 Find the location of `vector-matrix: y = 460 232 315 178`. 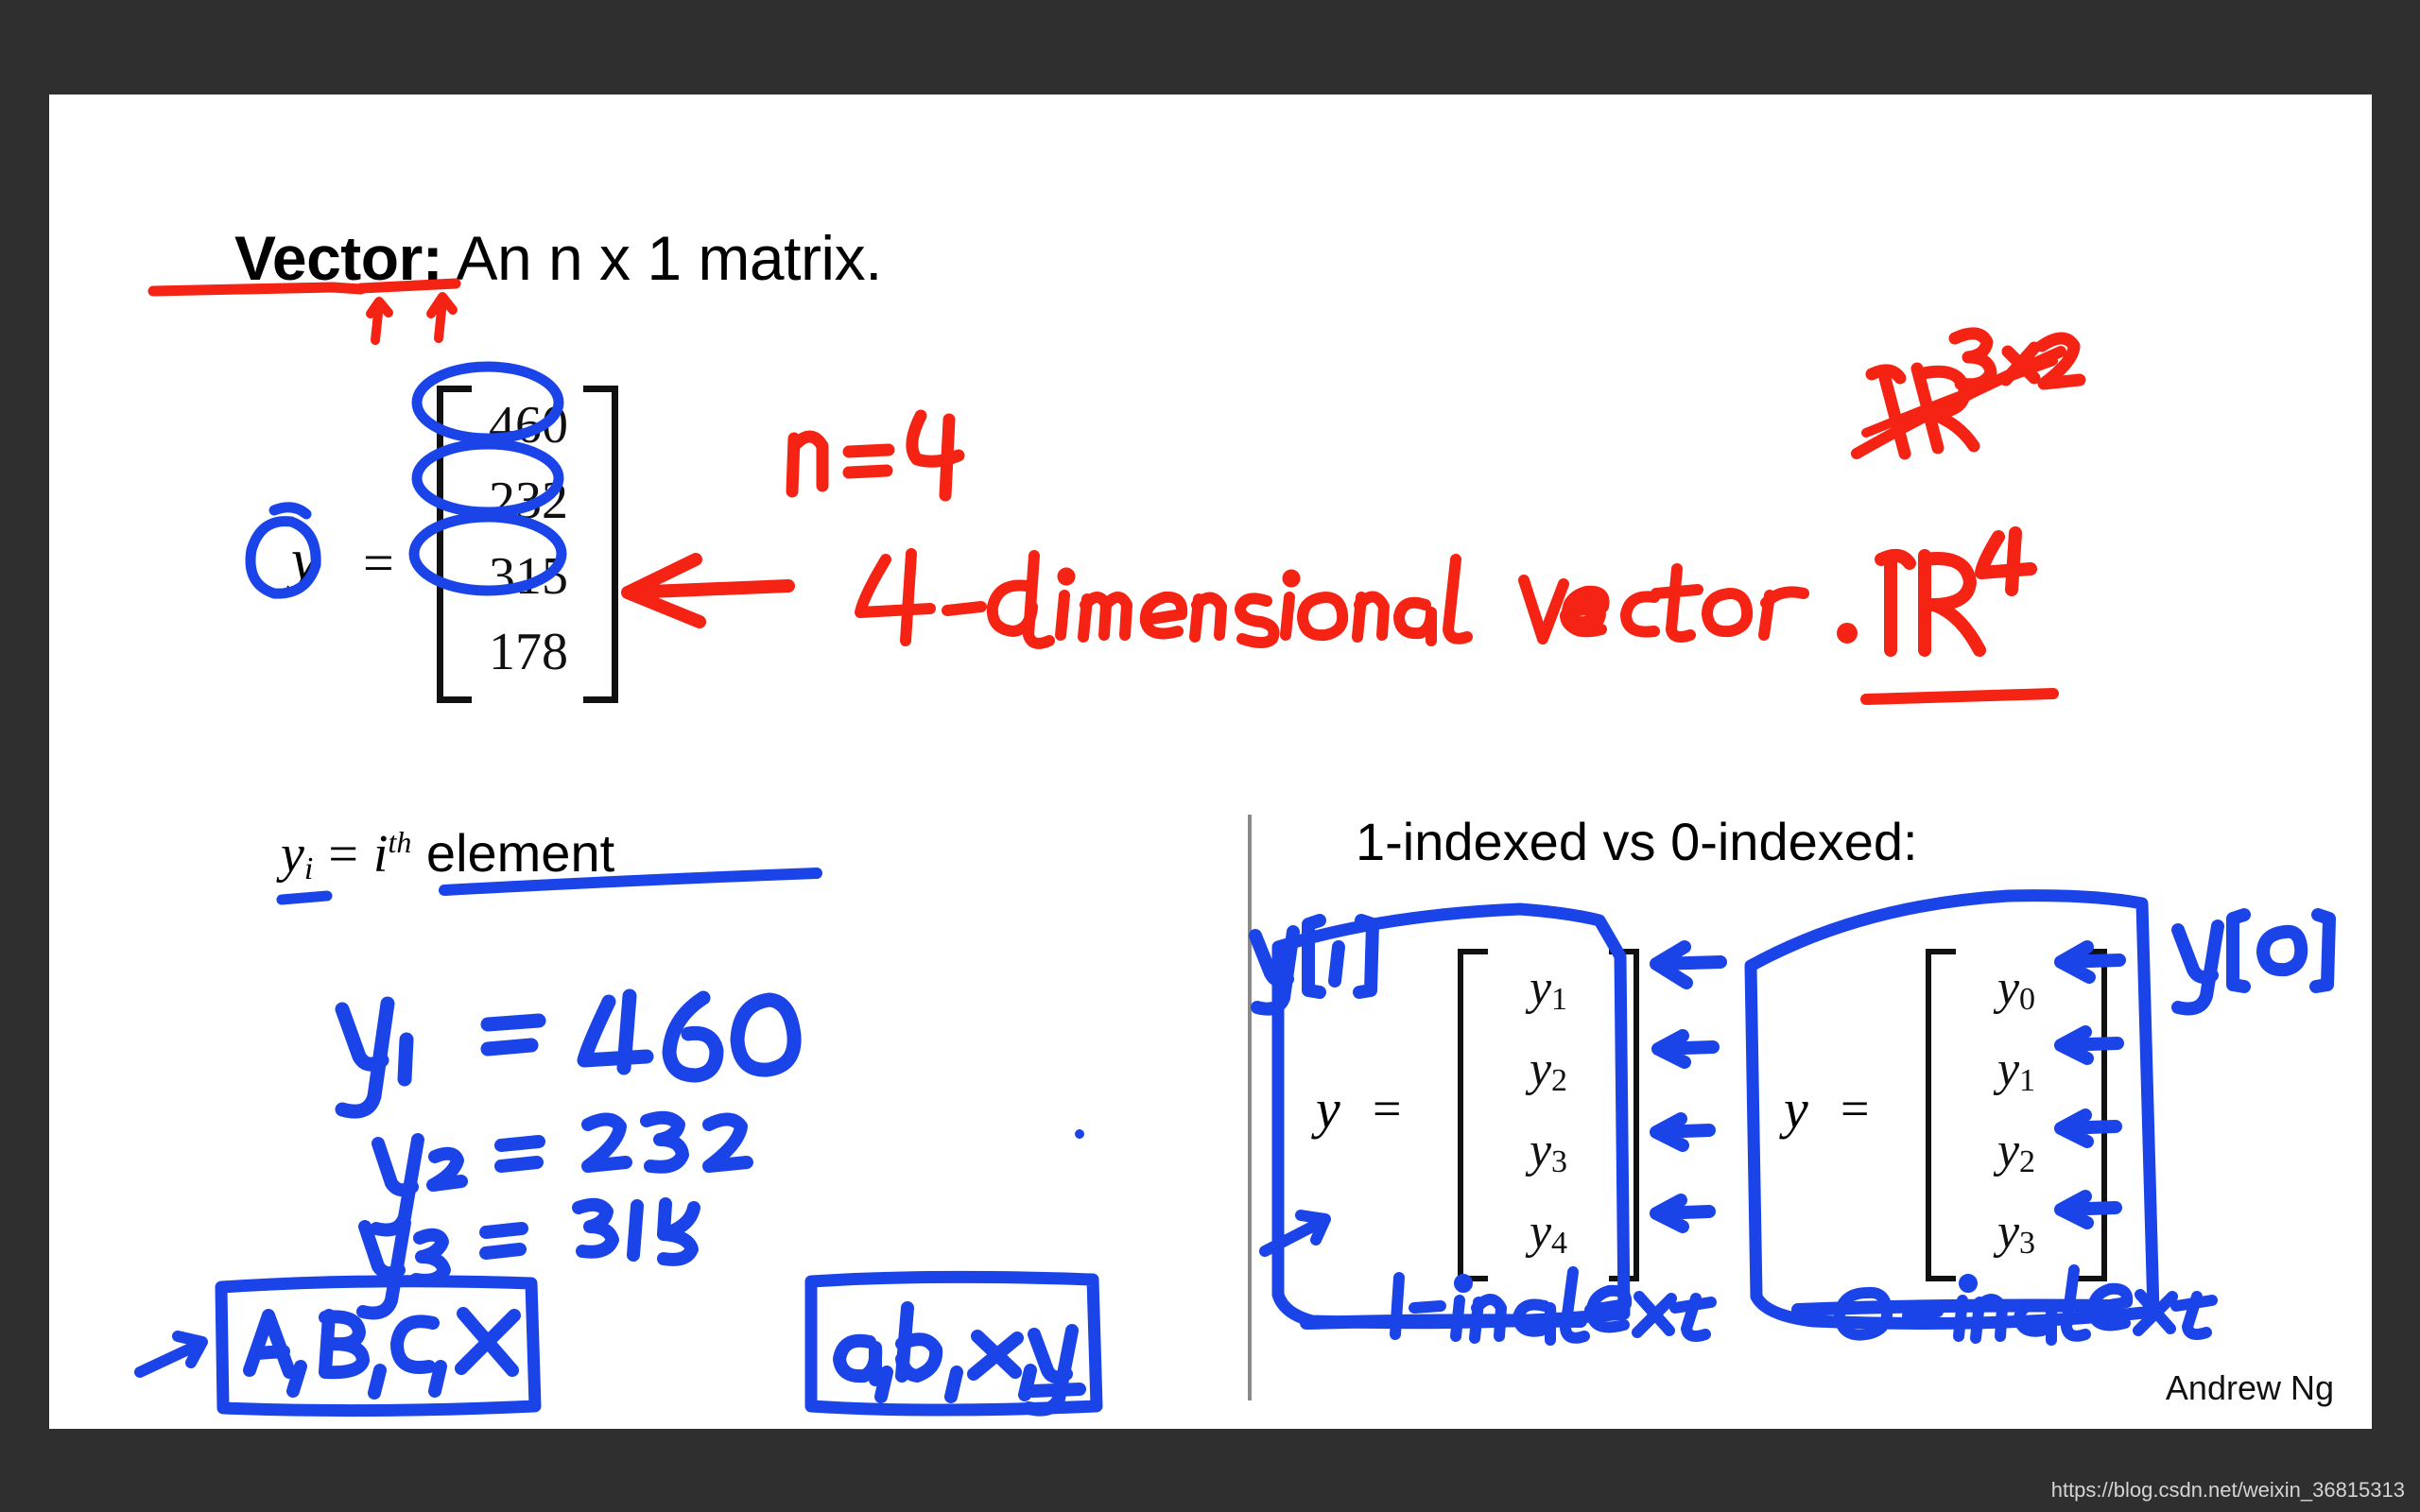

vector-matrix: y = 460 232 315 178 is located at coordinates (474, 557).